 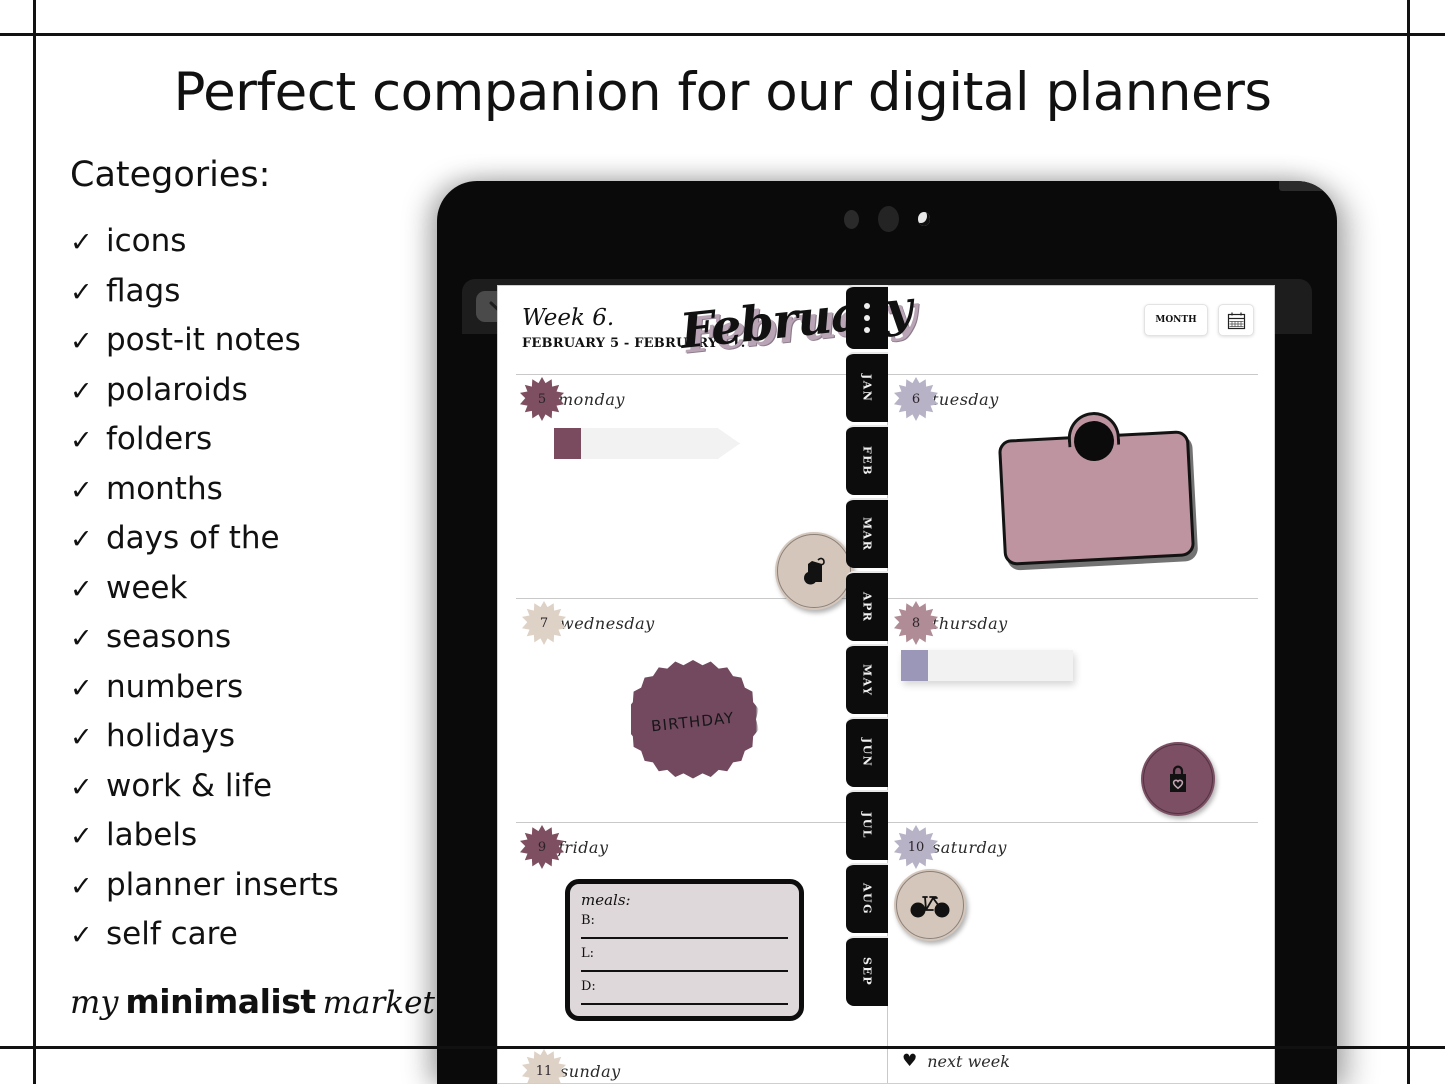 What do you see at coordinates (164, 488) in the screenshot?
I see `category-label: months` at bounding box center [164, 488].